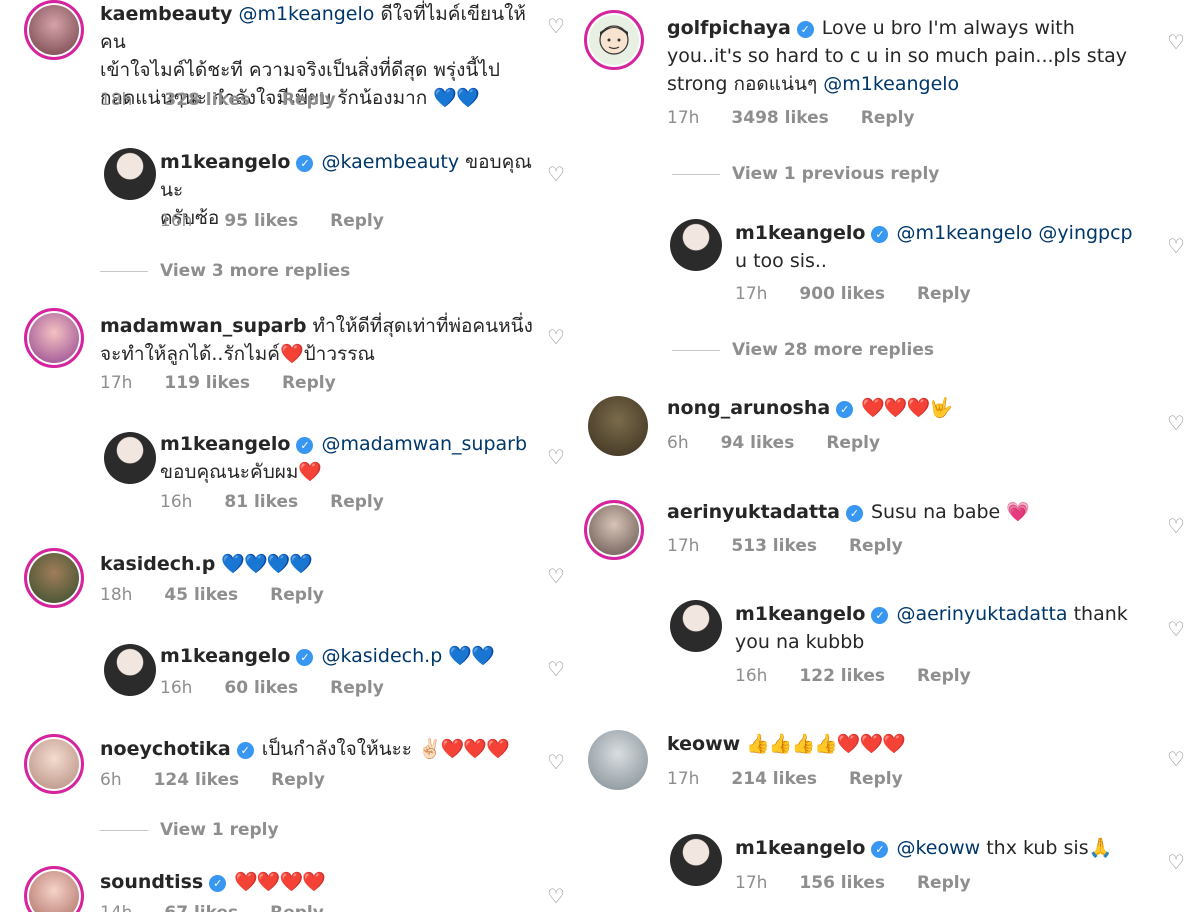 The image size is (1200, 912). What do you see at coordinates (207, 383) in the screenshot?
I see `likes-count: 119 likes` at bounding box center [207, 383].